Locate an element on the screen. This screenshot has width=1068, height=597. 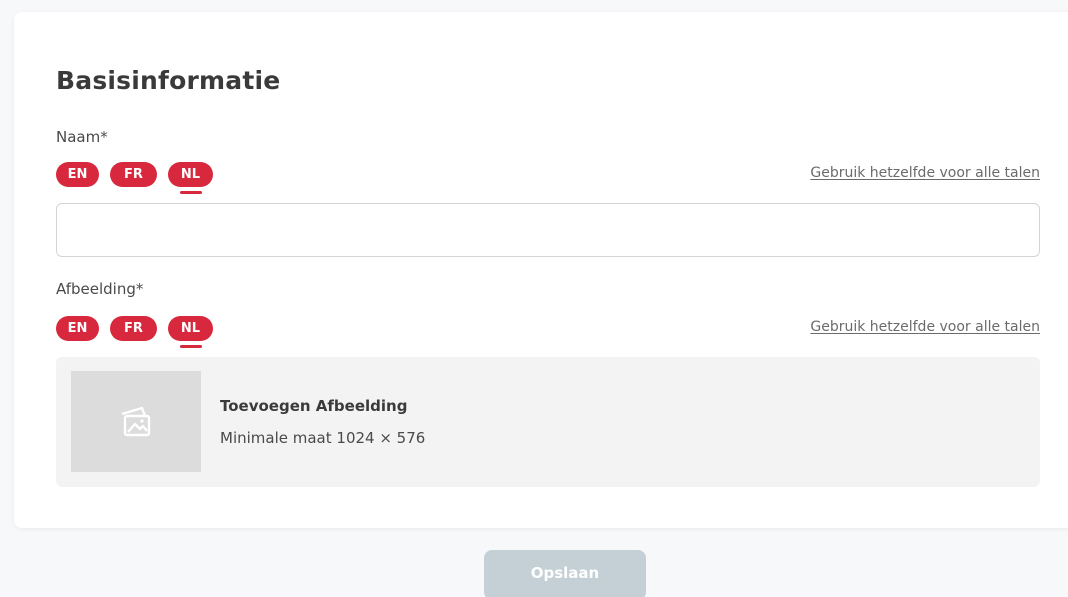
name-lang-tab-nl: NL is located at coordinates (190, 174).